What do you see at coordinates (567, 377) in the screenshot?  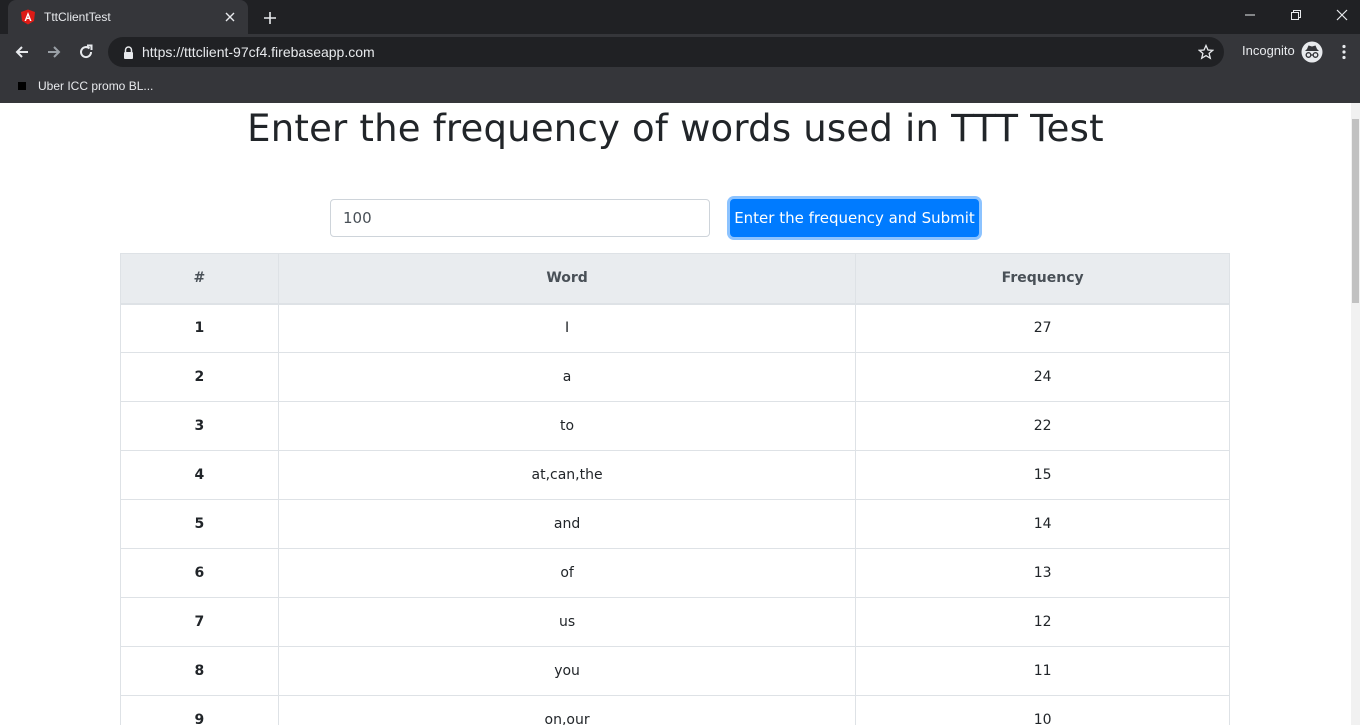 I see `cell-word: a` at bounding box center [567, 377].